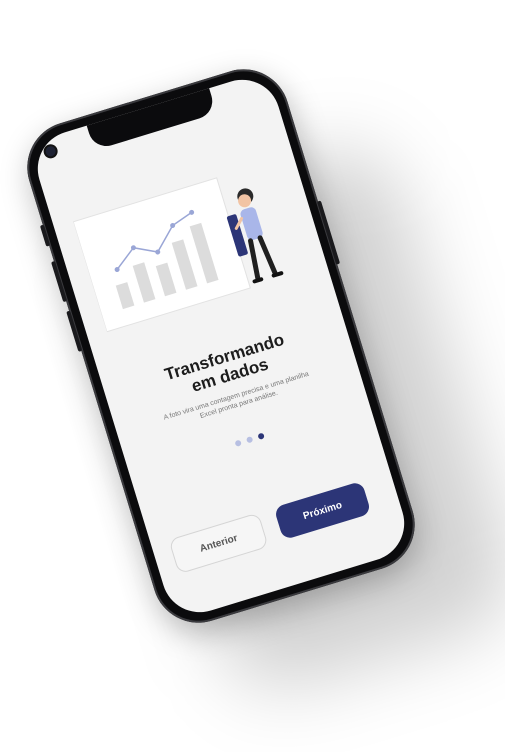  Describe the element at coordinates (218, 543) in the screenshot. I see `previous-button: Anterior` at that location.